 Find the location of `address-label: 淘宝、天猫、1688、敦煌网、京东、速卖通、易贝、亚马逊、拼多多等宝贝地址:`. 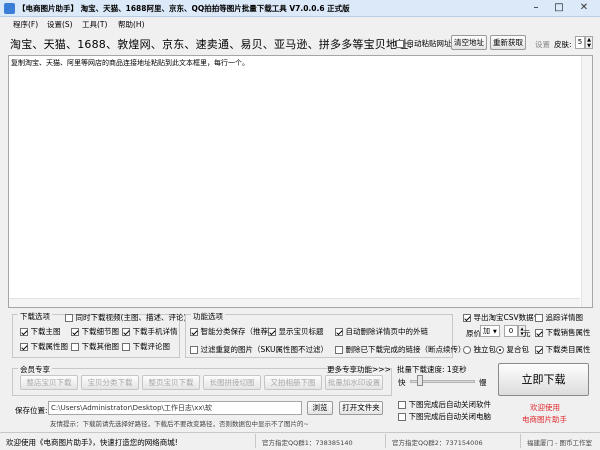

address-label: 淘宝、天猫、1688、敦煌网、京东、速卖通、易贝、亚马逊、拼多多等宝贝地址: is located at coordinates (211, 44).